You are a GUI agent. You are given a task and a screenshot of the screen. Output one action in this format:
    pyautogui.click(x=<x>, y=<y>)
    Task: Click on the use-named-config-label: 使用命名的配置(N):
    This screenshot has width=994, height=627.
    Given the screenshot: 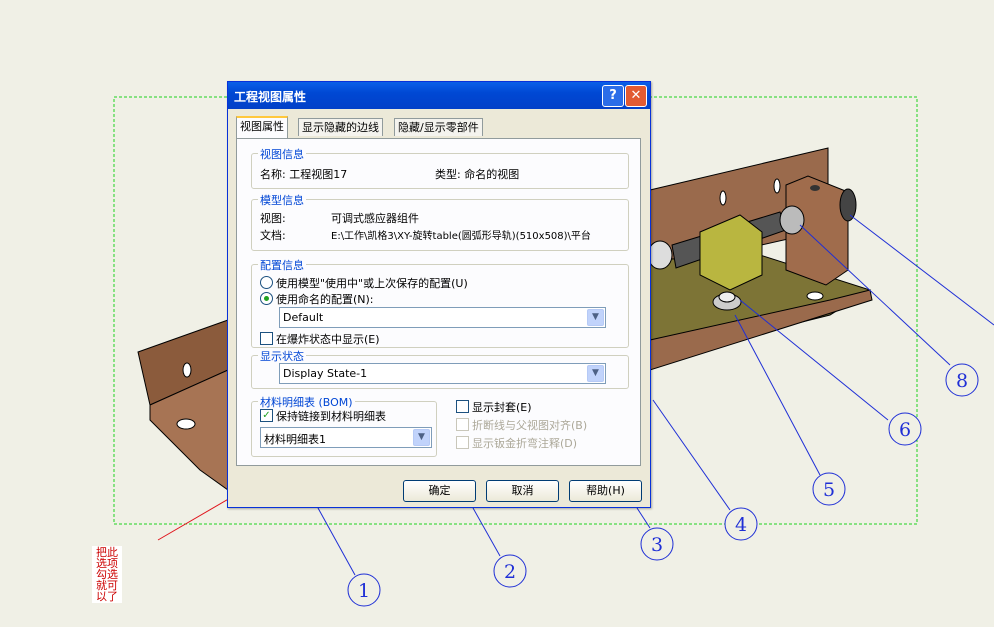 What is the action you would take?
    pyautogui.click(x=325, y=299)
    